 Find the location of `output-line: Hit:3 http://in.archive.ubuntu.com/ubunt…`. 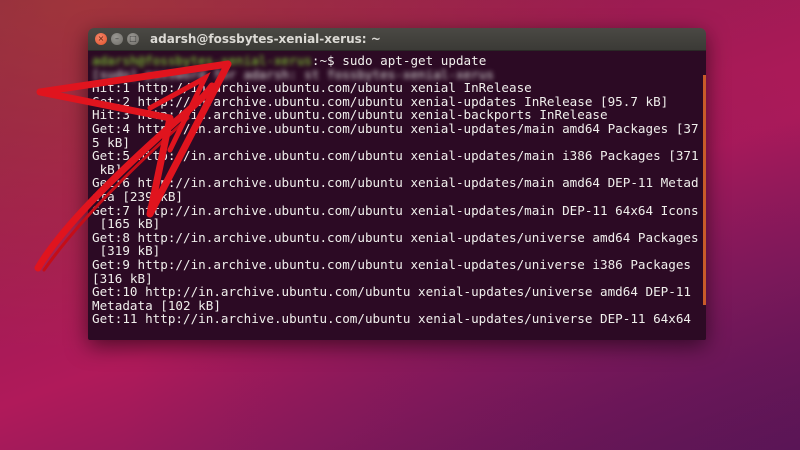

output-line: Hit:3 http://in.archive.ubuntu.com/ubunt… is located at coordinates (350, 115).